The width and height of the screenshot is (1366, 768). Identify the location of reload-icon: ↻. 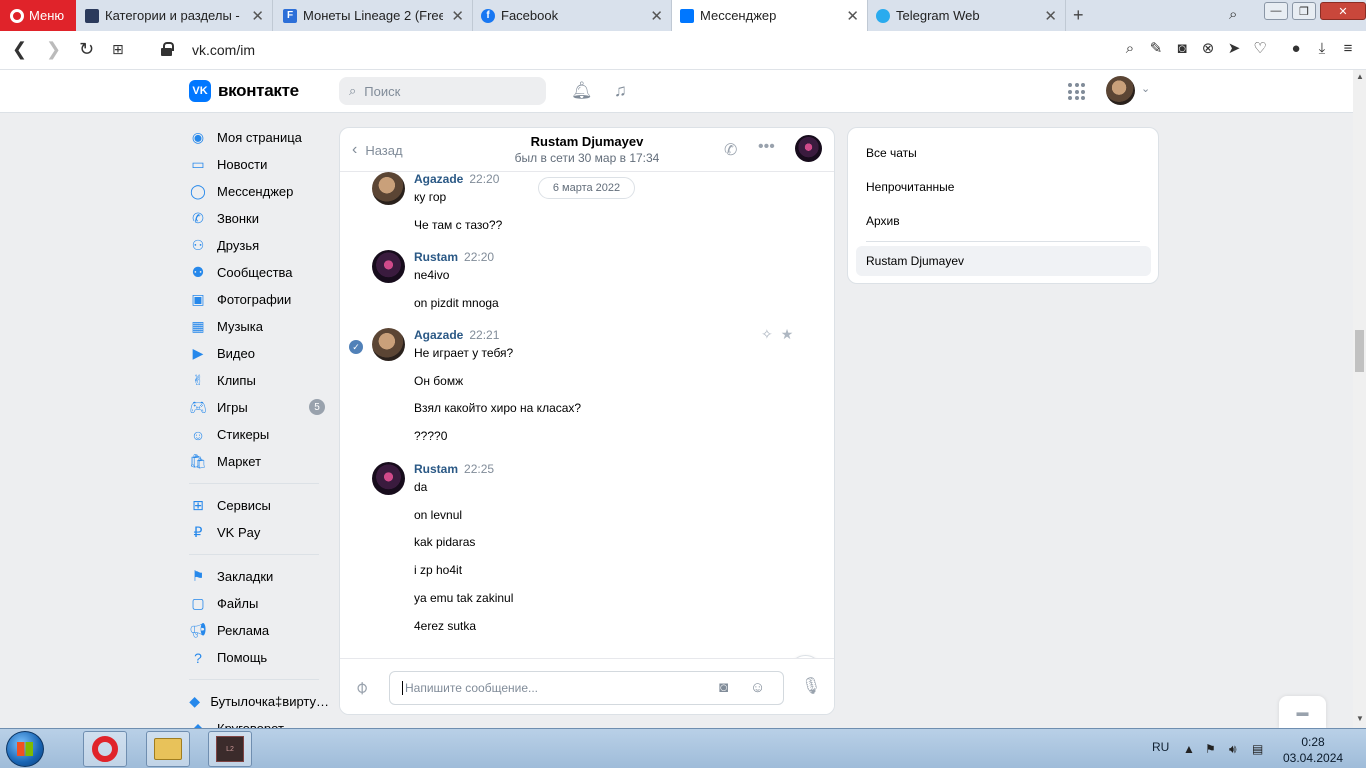
(86, 49).